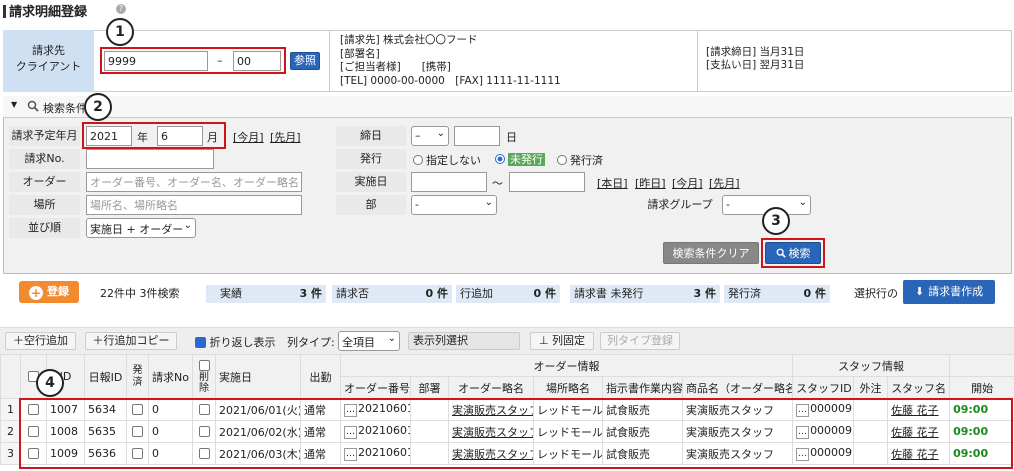  I want to click on date-to-input, so click(547, 182).